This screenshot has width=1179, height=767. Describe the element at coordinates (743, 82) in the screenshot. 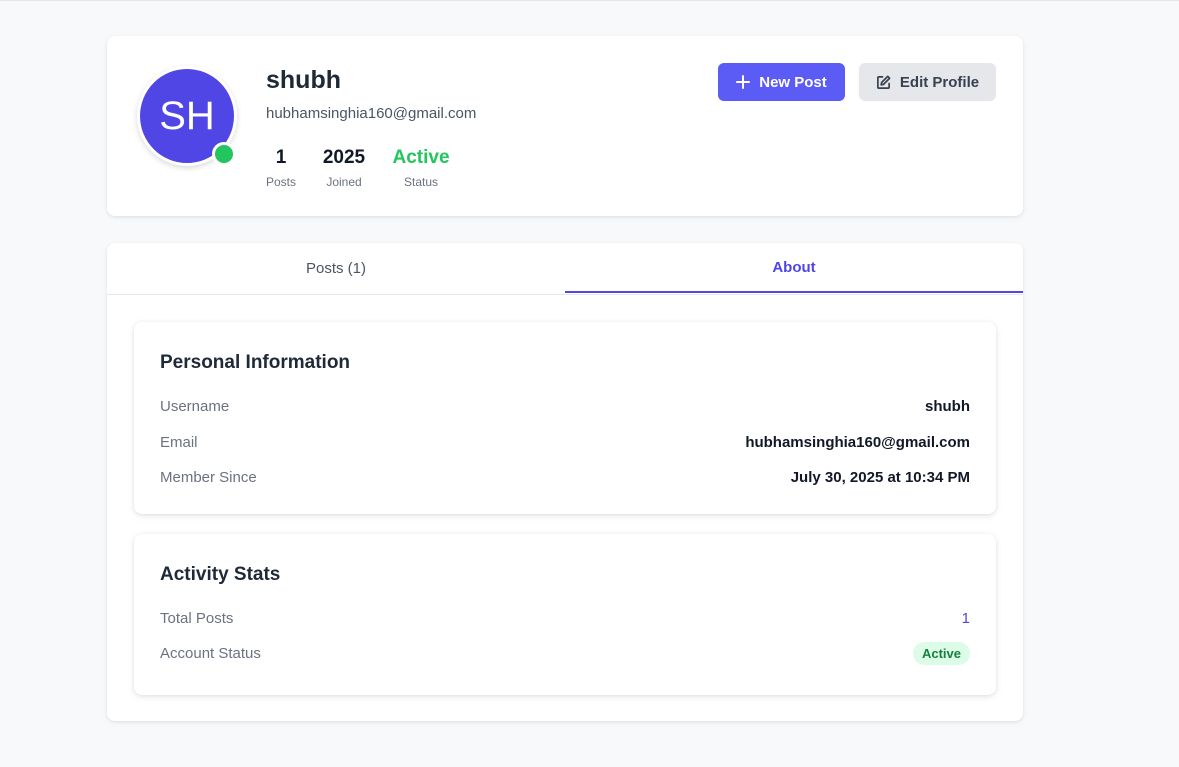

I see `plus-icon` at that location.